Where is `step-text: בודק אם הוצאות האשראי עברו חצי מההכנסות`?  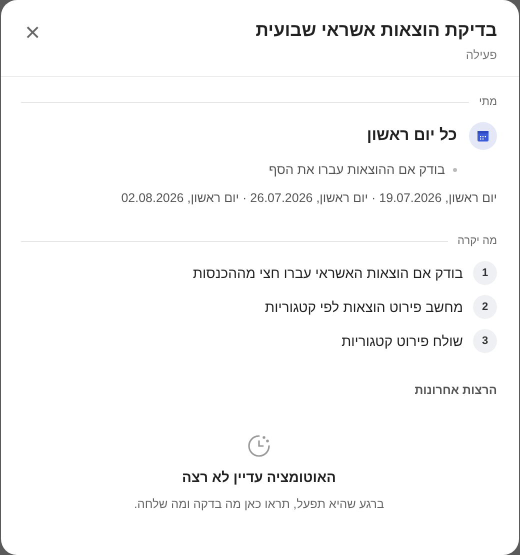 step-text: בודק אם הוצאות האשראי עברו חצי מההכנסות is located at coordinates (327, 273).